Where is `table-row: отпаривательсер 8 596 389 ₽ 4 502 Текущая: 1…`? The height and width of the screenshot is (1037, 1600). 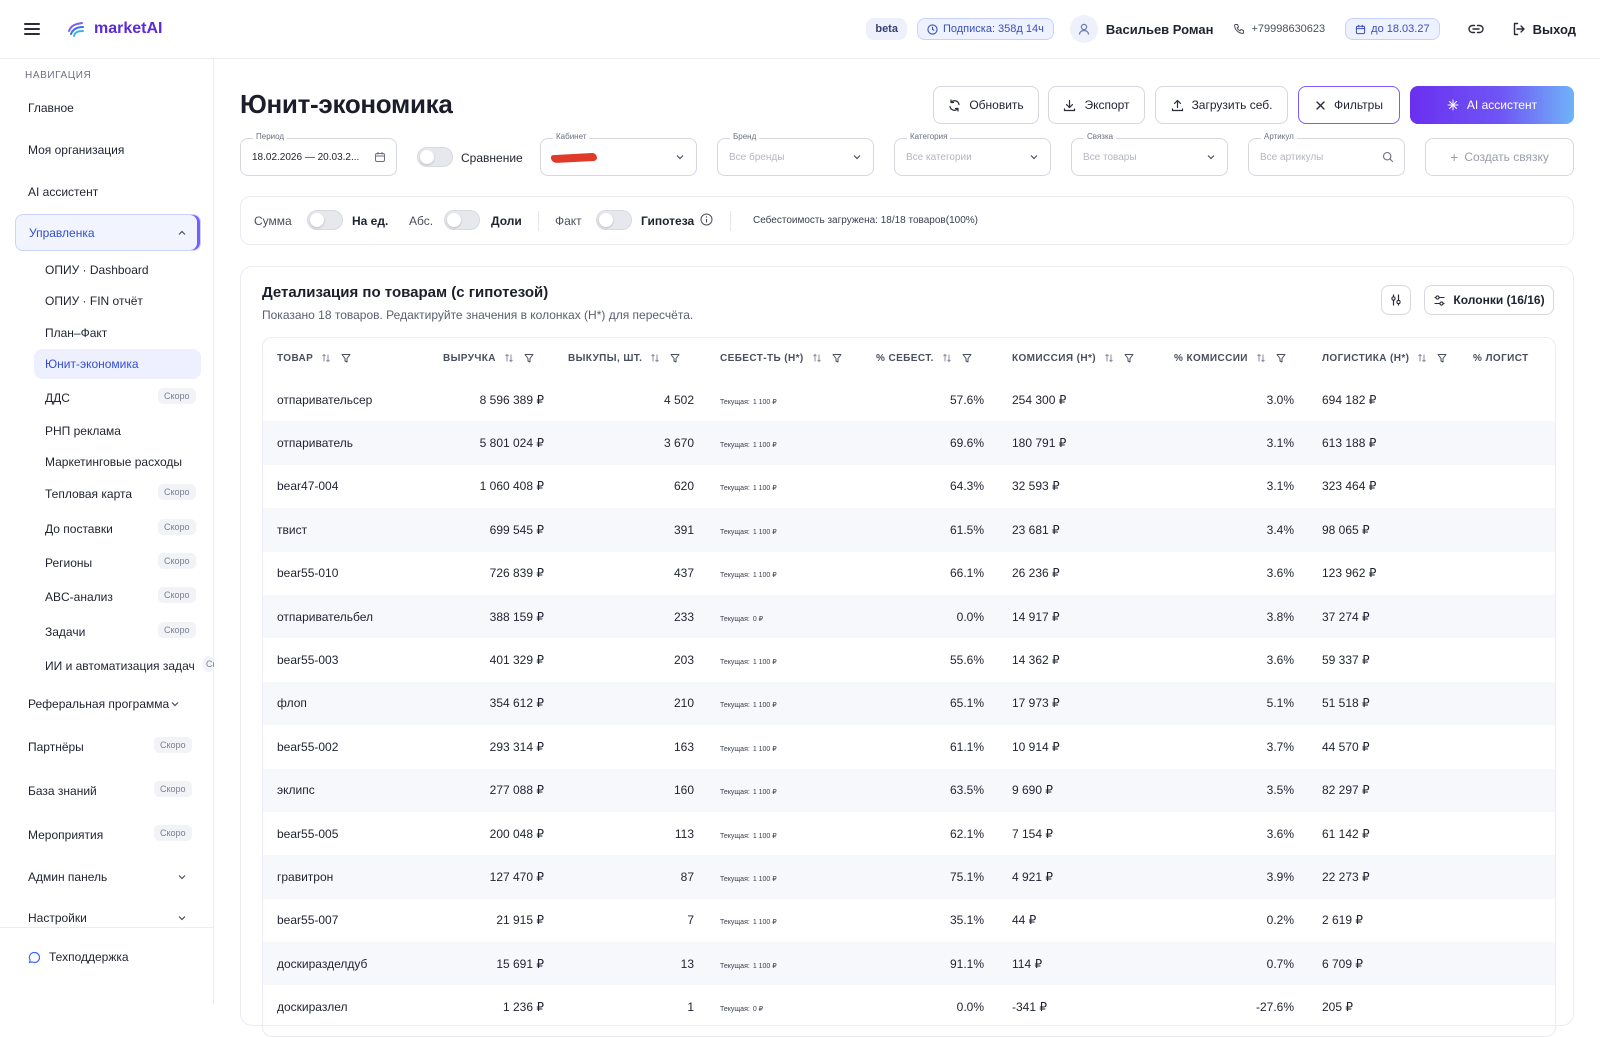 table-row: отпаривательсер 8 596 389 ₽ 4 502 Текущая: 1… is located at coordinates (909, 399).